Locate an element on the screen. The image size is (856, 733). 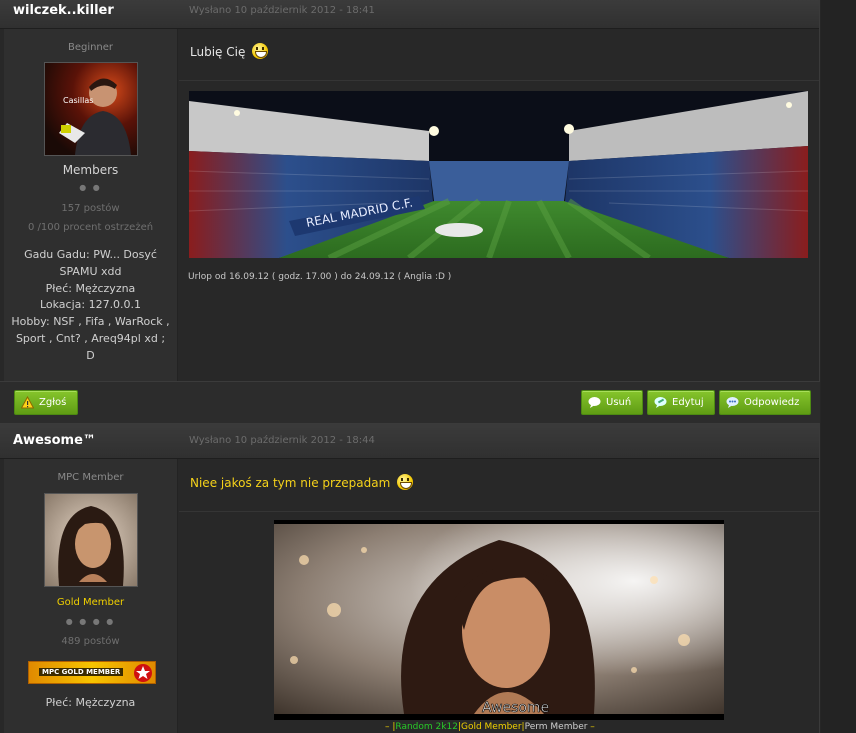
profile-field: Gadu Gadu: PW... Dosyć SPAMU xdd is located at coordinates (90, 263).